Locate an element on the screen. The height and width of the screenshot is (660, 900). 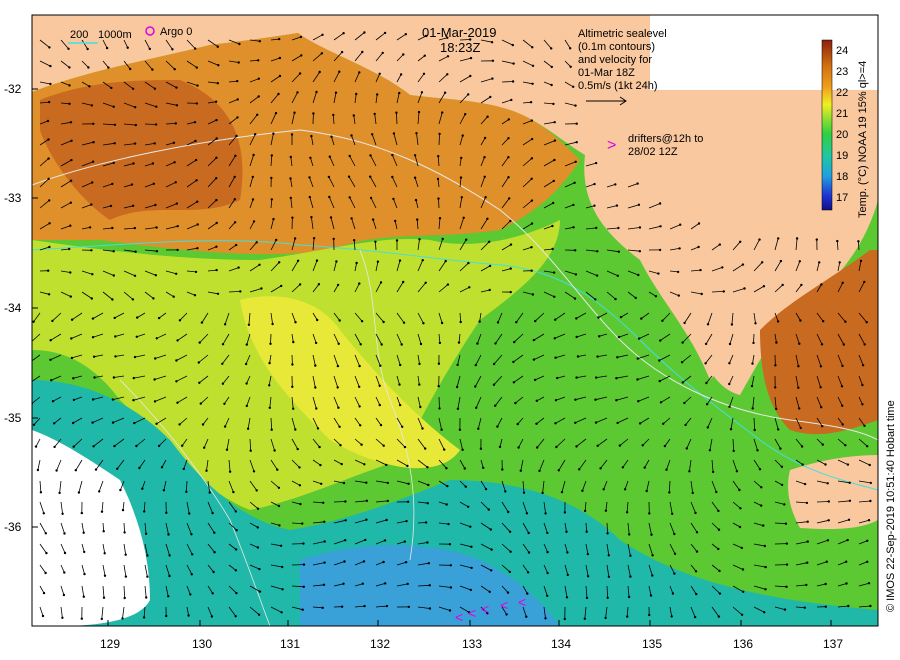
altimetry-note-line: 0.5m/s (1kt 24h) is located at coordinates (617, 86).